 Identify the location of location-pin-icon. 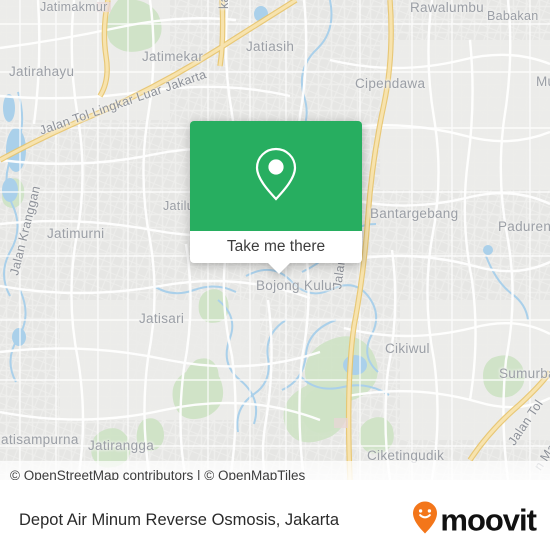
(276, 176).